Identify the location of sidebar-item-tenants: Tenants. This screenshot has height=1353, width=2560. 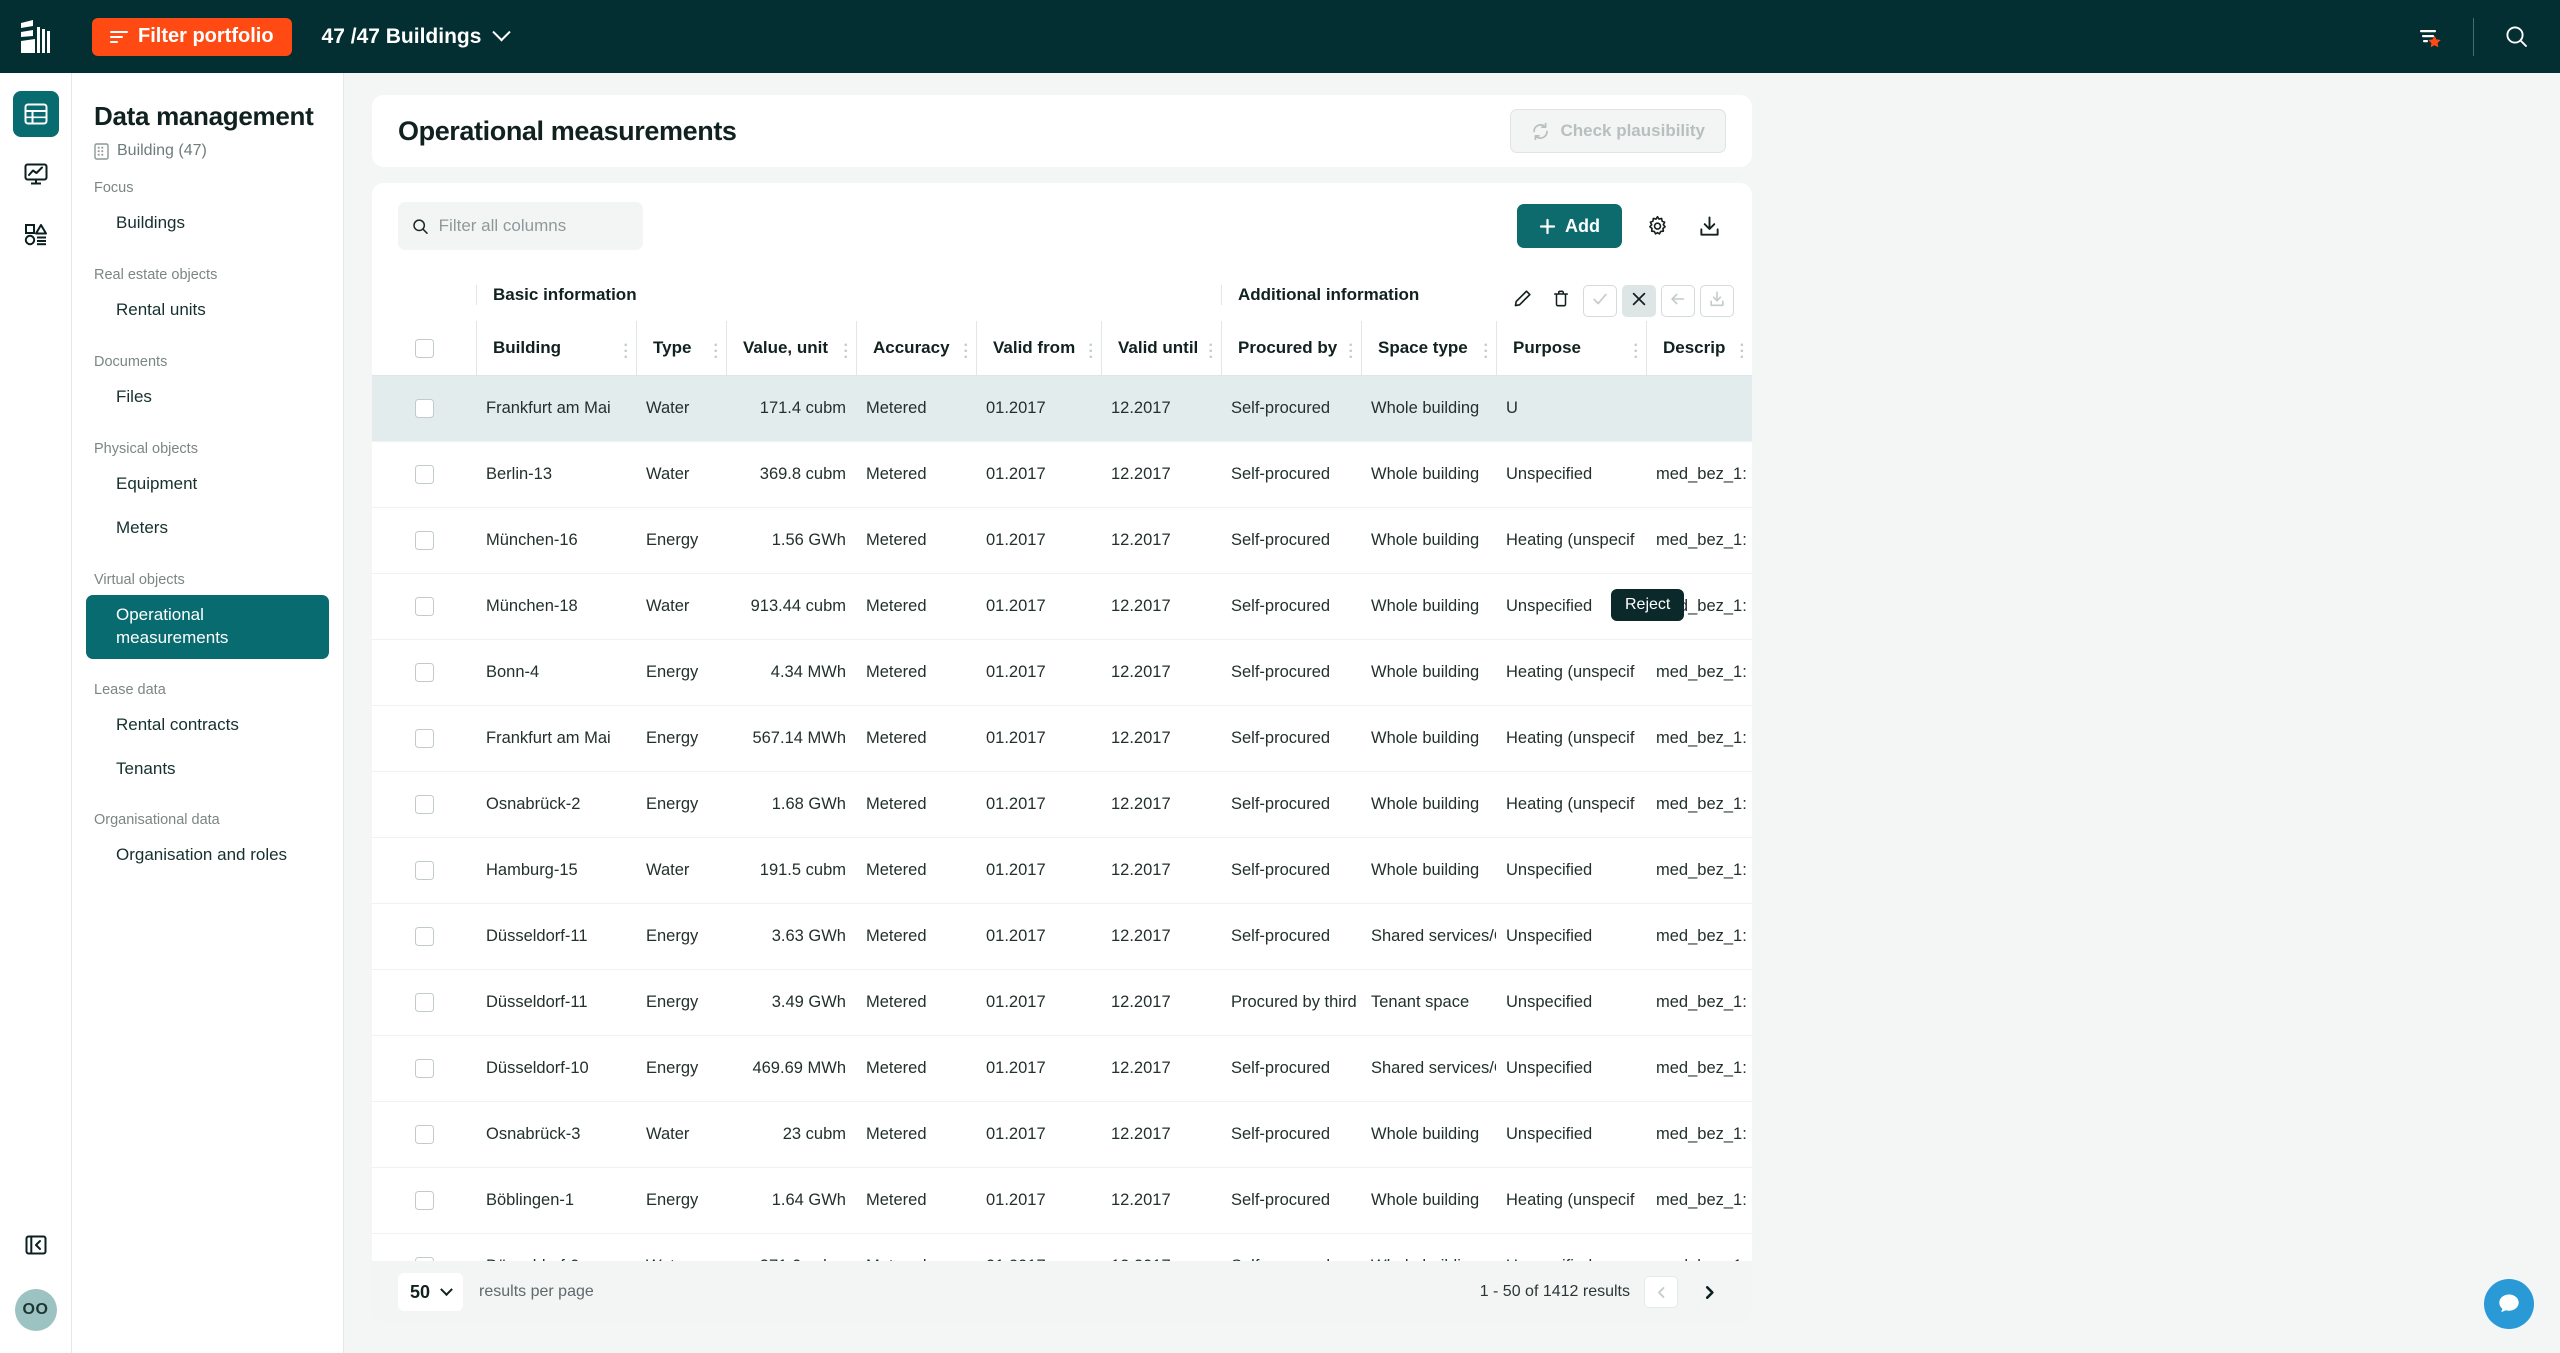
(207, 769).